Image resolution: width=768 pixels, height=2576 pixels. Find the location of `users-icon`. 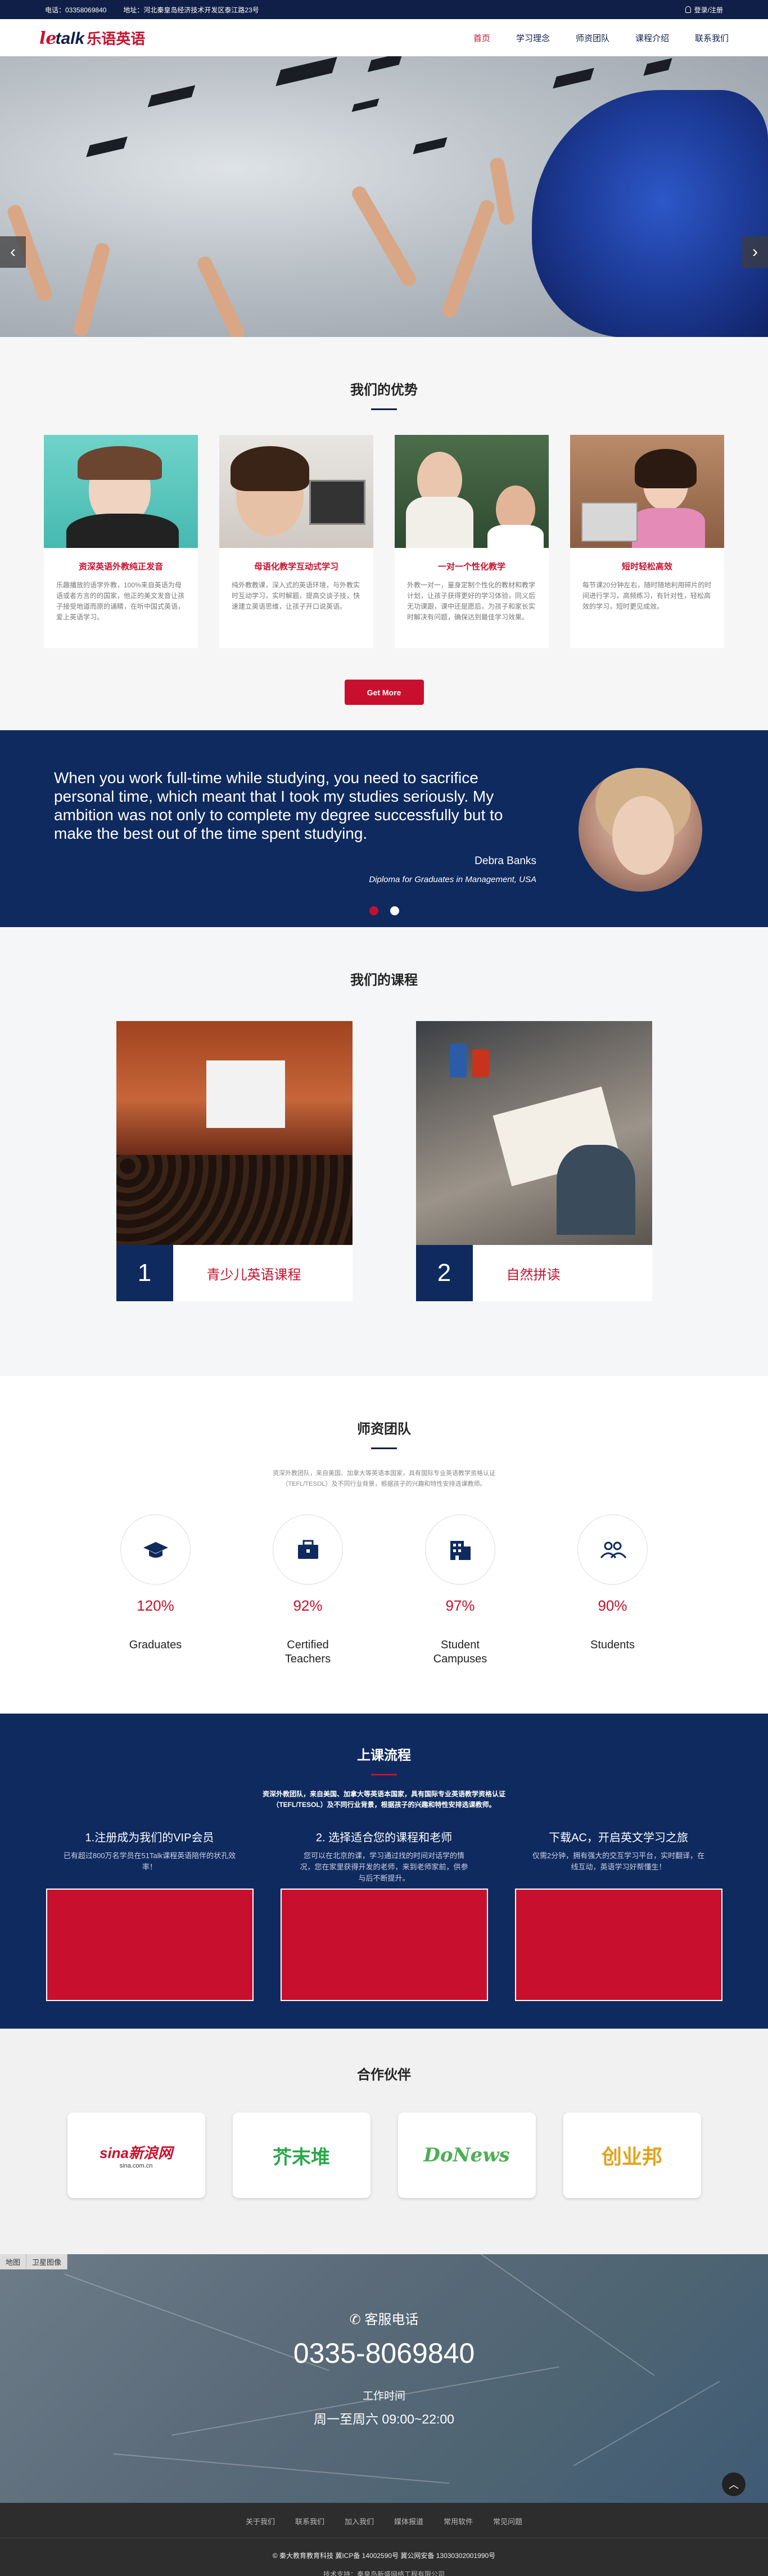

users-icon is located at coordinates (612, 1549).